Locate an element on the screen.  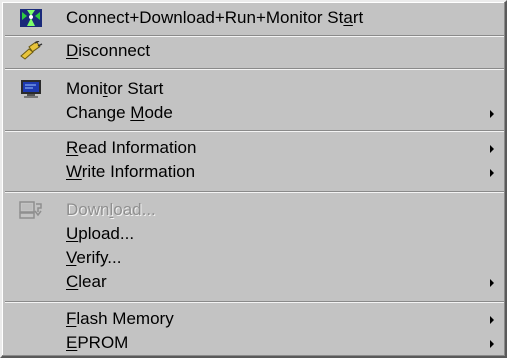
menu-item-write-information: Write Information is located at coordinates (254, 172).